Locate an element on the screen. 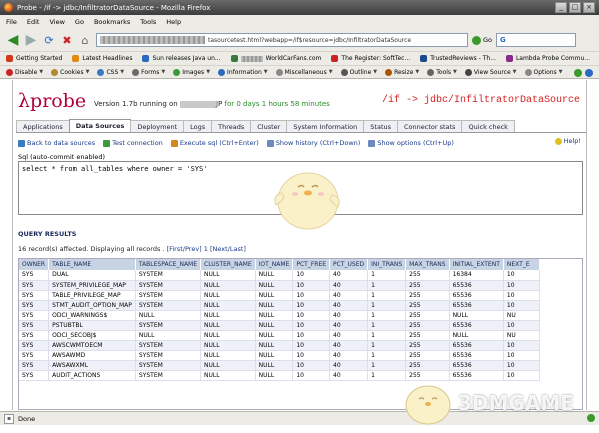 This screenshot has width=599, height=433. column-header: PCT_USED is located at coordinates (349, 264).